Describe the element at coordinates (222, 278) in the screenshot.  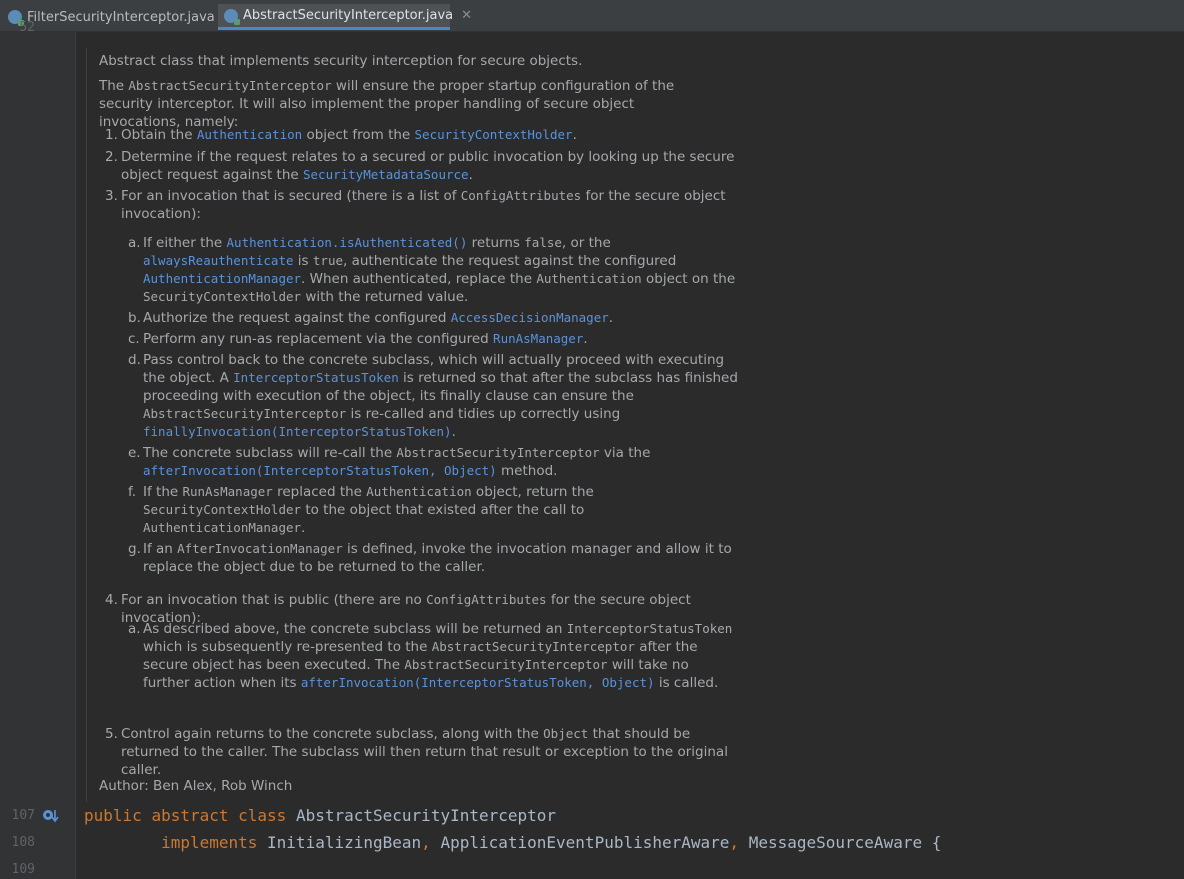
I see `doc-link: AuthenticationManager` at that location.